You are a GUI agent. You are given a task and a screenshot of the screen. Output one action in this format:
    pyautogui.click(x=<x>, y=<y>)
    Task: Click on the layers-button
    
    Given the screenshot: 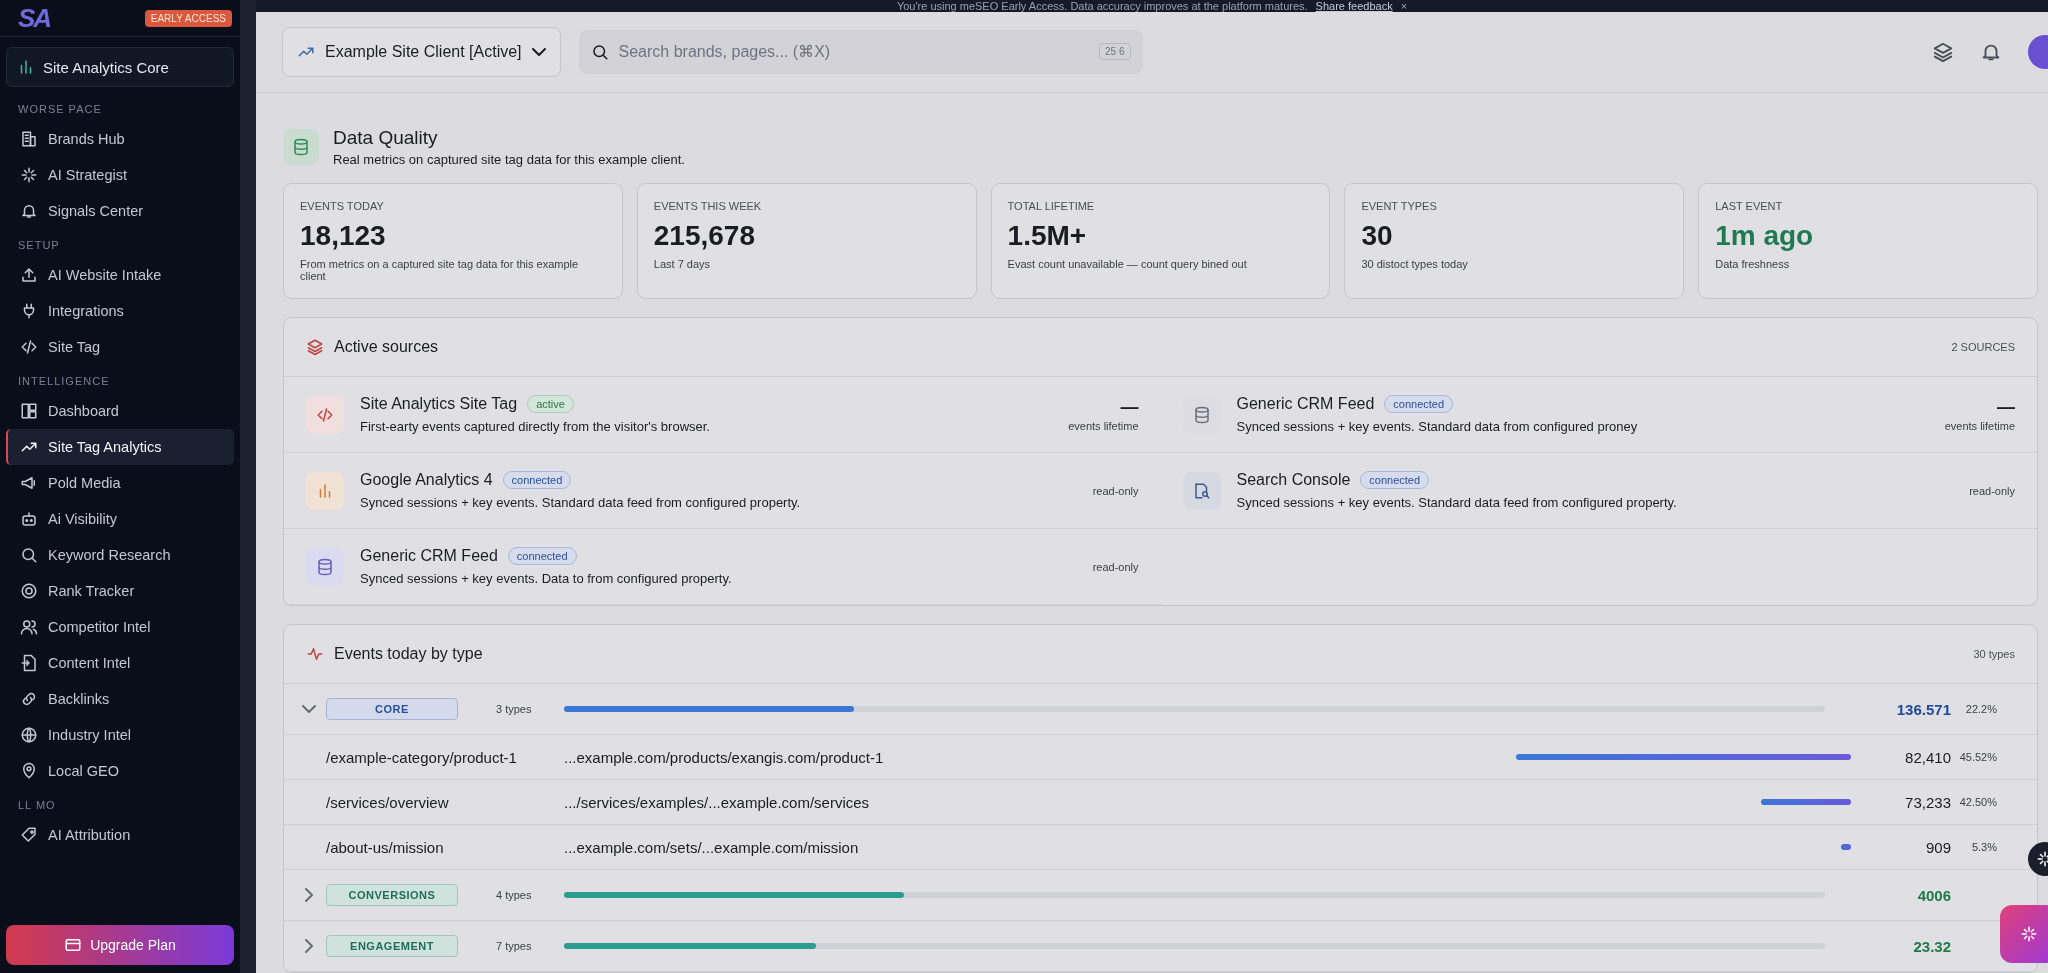 What is the action you would take?
    pyautogui.click(x=1943, y=51)
    